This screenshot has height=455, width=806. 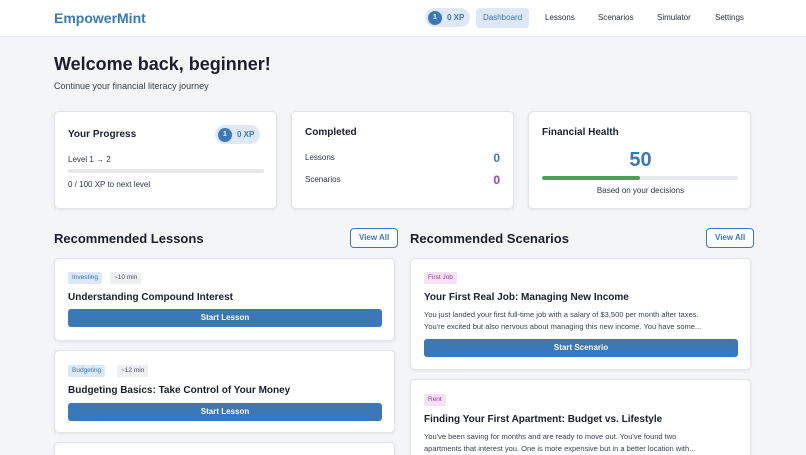 What do you see at coordinates (100, 18) in the screenshot?
I see `app-logo: EmpowerMint` at bounding box center [100, 18].